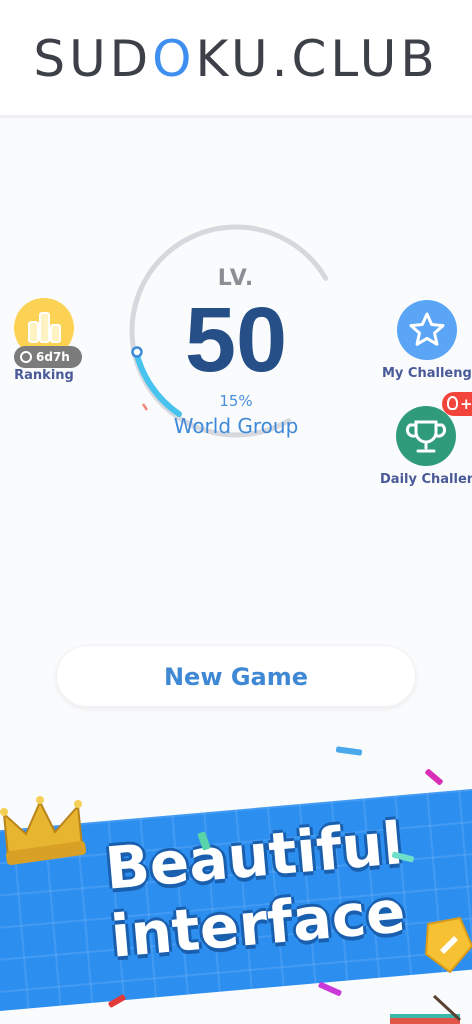  I want to click on pencil-icon, so click(426, 1009).